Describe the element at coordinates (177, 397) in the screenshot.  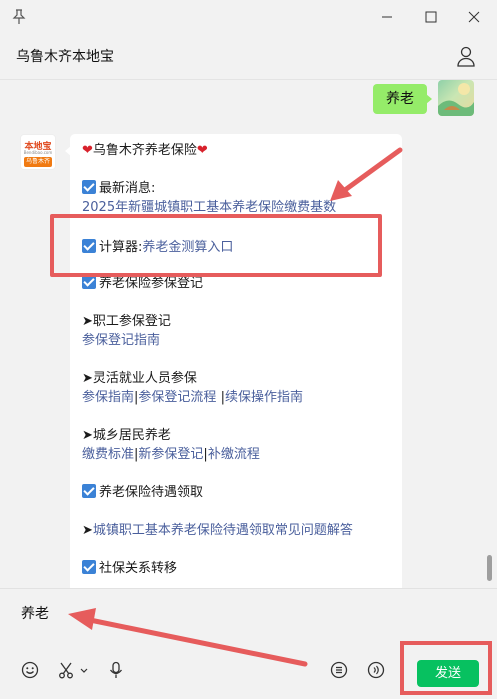
I see `flex-process-link: 参保登记流程` at that location.